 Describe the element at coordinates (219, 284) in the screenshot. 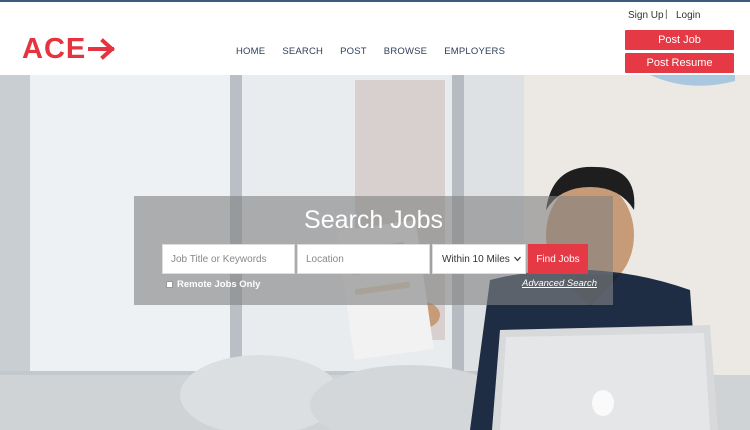

I see `remote-jobs-label: Remote Jobs Only` at that location.